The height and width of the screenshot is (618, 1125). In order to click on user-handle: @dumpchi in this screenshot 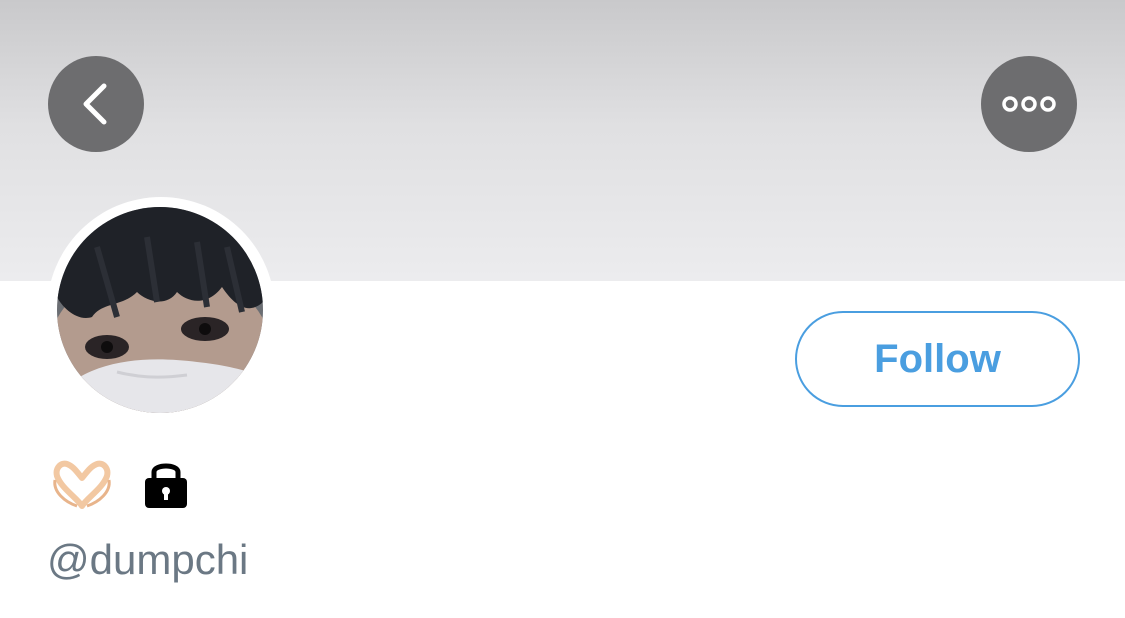, I will do `click(148, 559)`.